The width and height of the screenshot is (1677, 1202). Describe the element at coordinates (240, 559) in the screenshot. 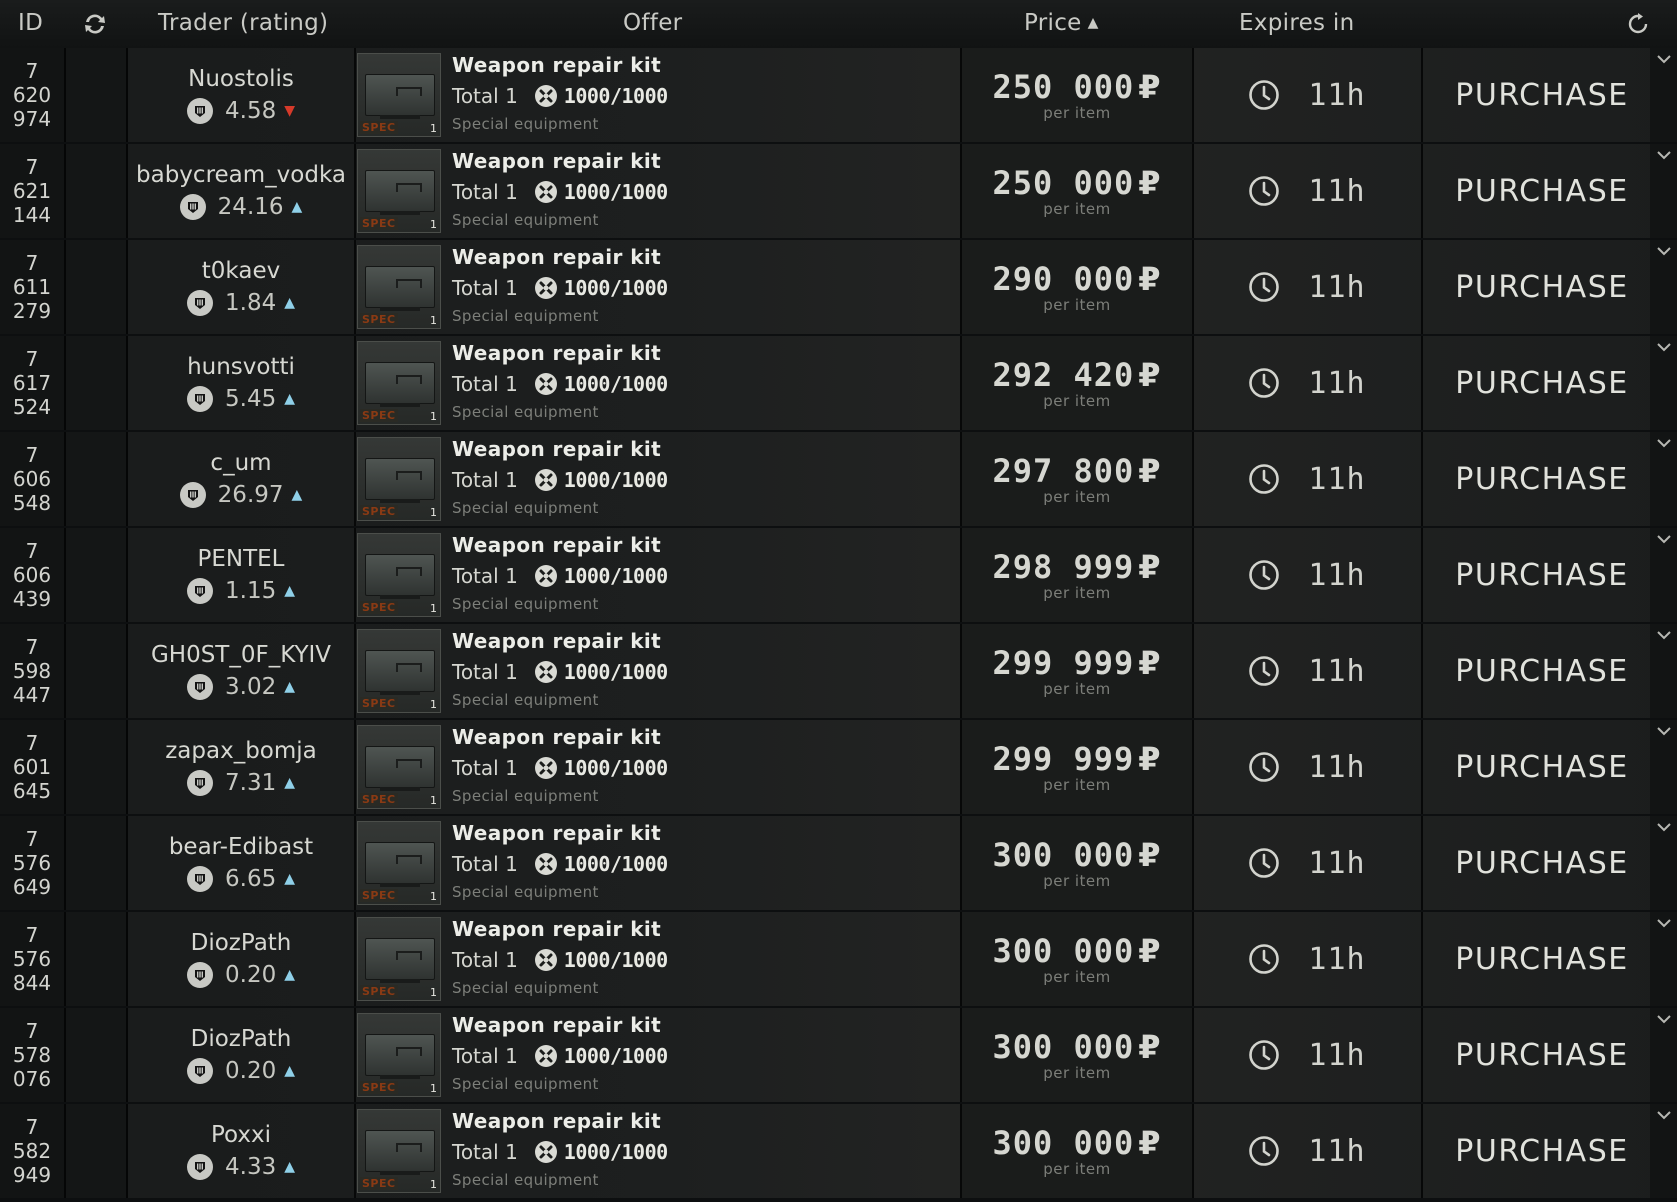

I see `trader-name: PENTEL` at that location.